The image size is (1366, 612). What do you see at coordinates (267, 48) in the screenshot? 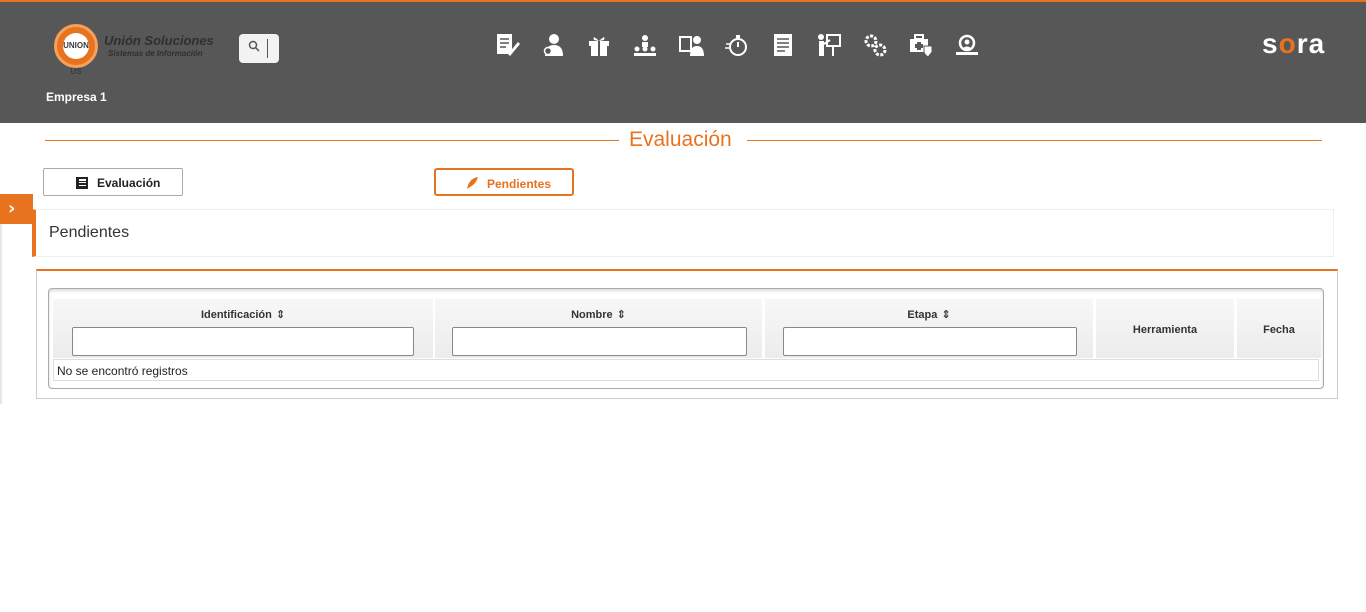
I see `search-caret` at bounding box center [267, 48].